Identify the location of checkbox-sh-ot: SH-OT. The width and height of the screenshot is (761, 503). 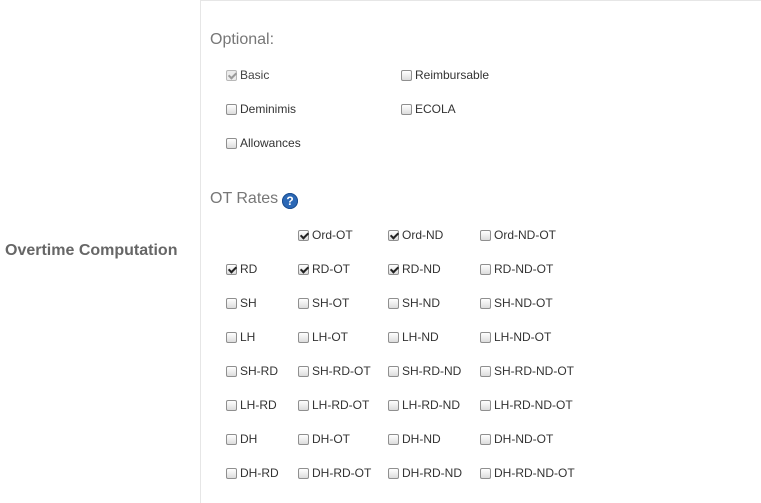
(323, 303).